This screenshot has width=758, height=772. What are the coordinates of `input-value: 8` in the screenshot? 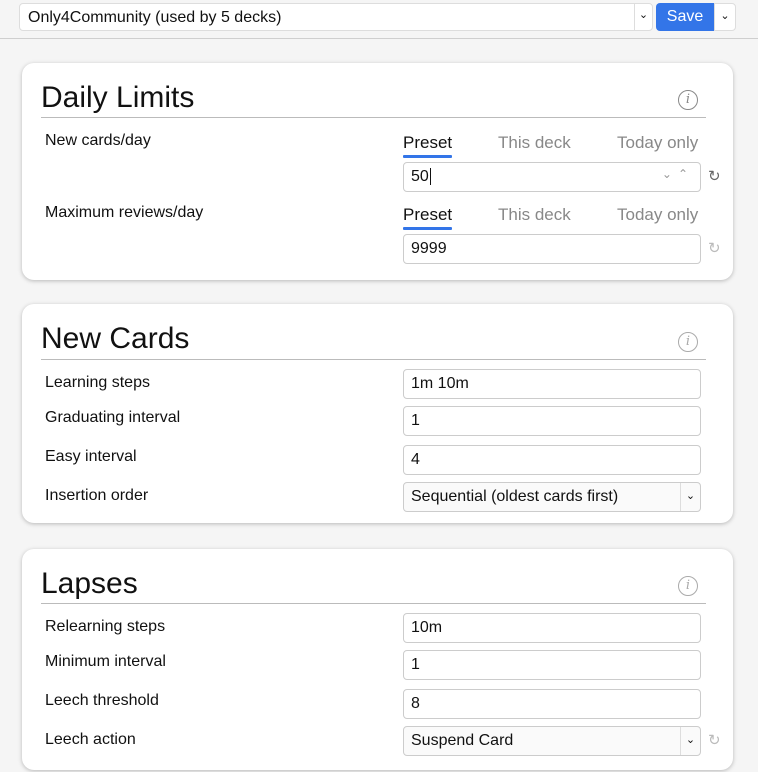 It's located at (415, 703).